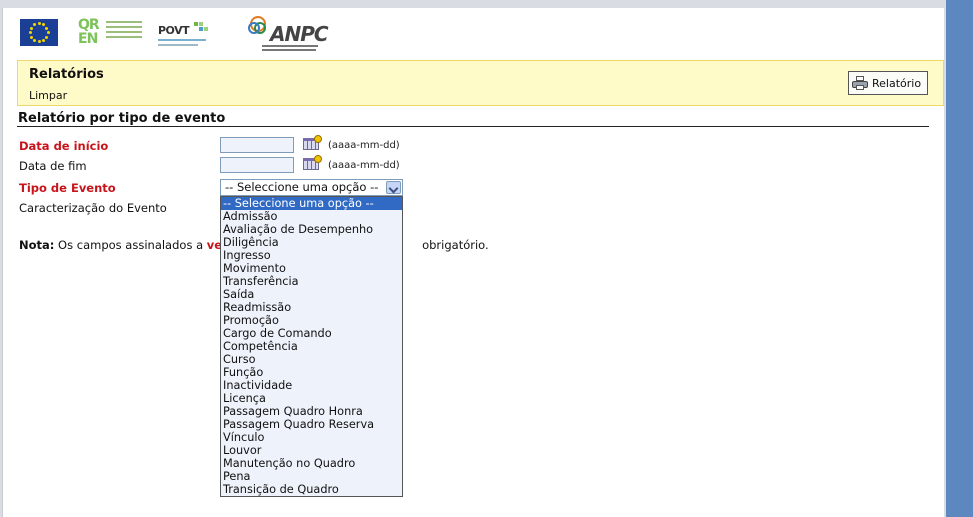 This screenshot has height=517, width=973. I want to click on end-date-format-hint: (aaaa-mm-dd), so click(364, 165).